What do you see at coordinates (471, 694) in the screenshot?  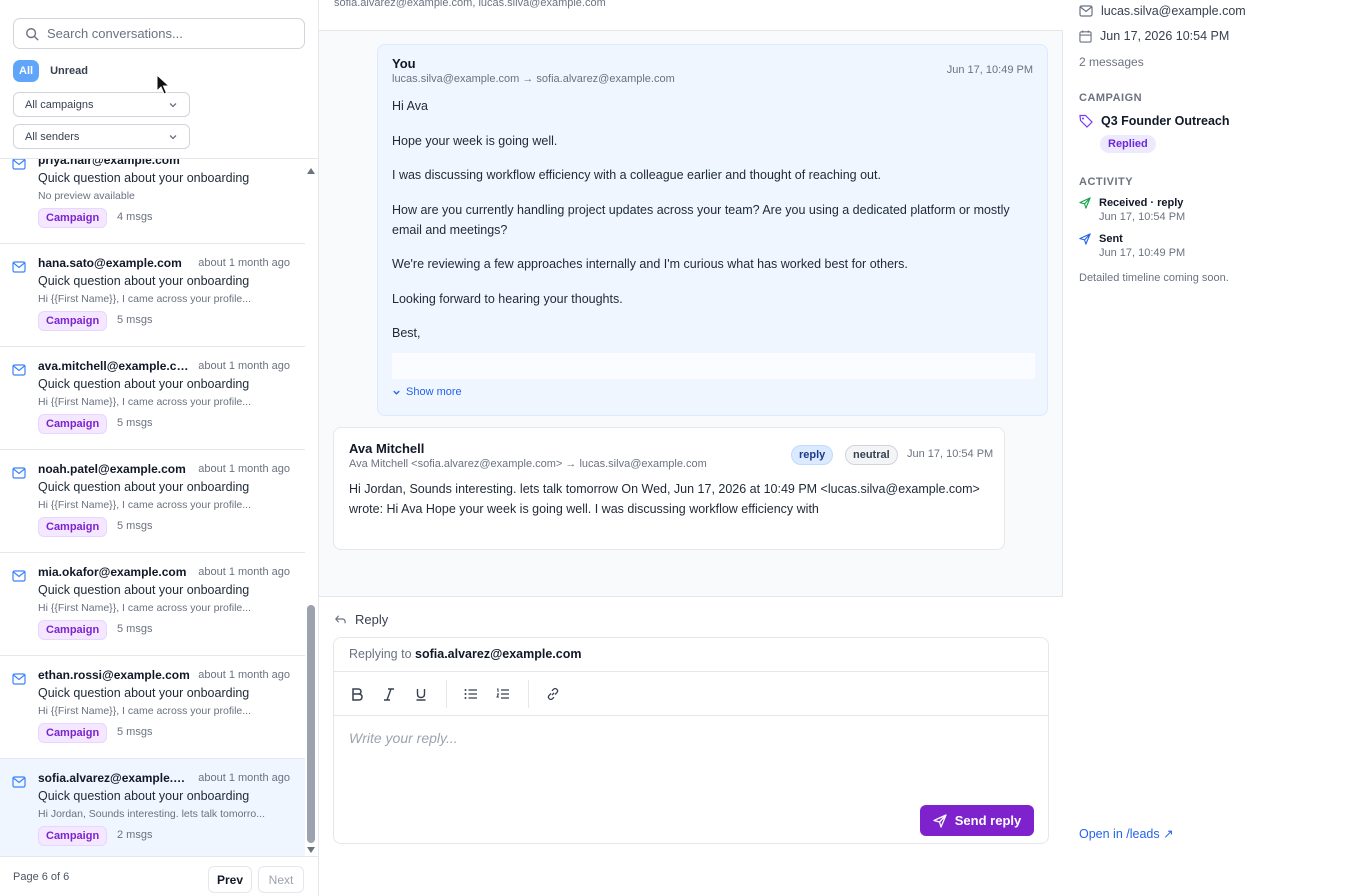 I see `bullet-list-button` at bounding box center [471, 694].